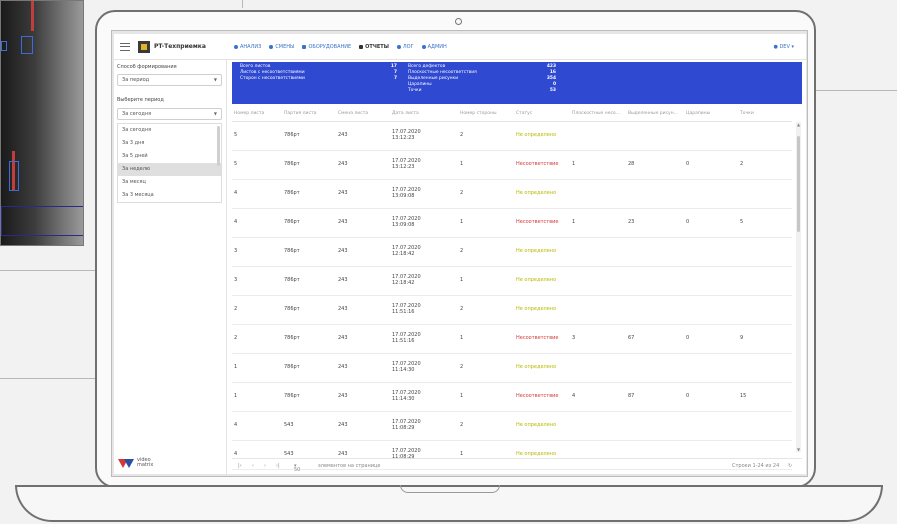  I want to click on prev-page-button: ‹, so click(253, 466).